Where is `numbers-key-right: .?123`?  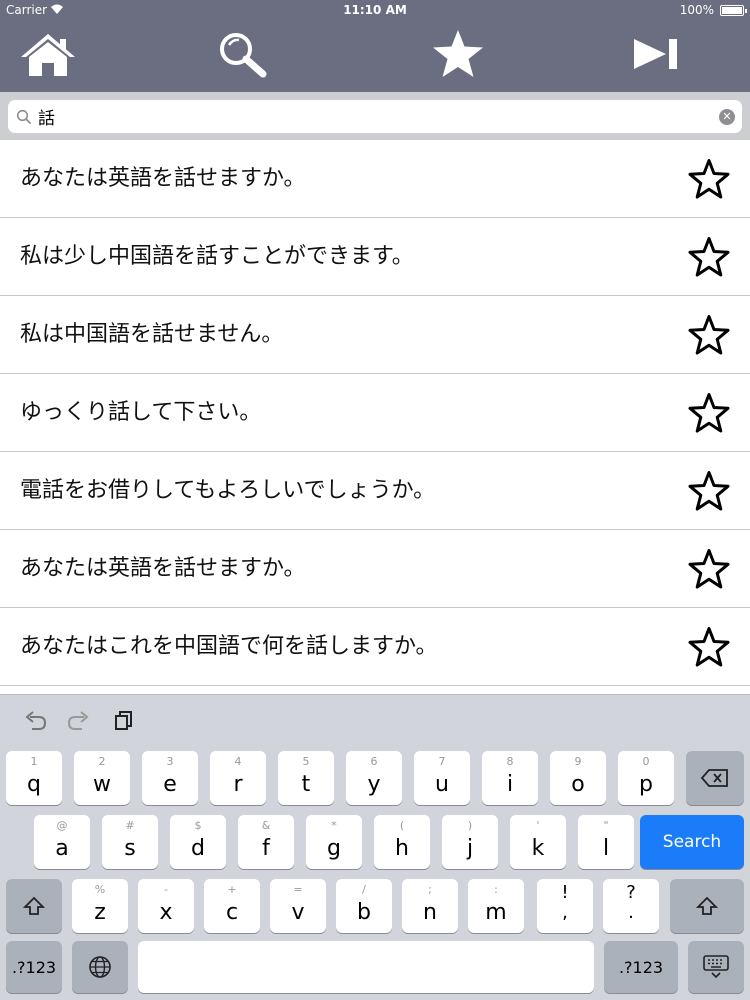 numbers-key-right: .?123 is located at coordinates (641, 967).